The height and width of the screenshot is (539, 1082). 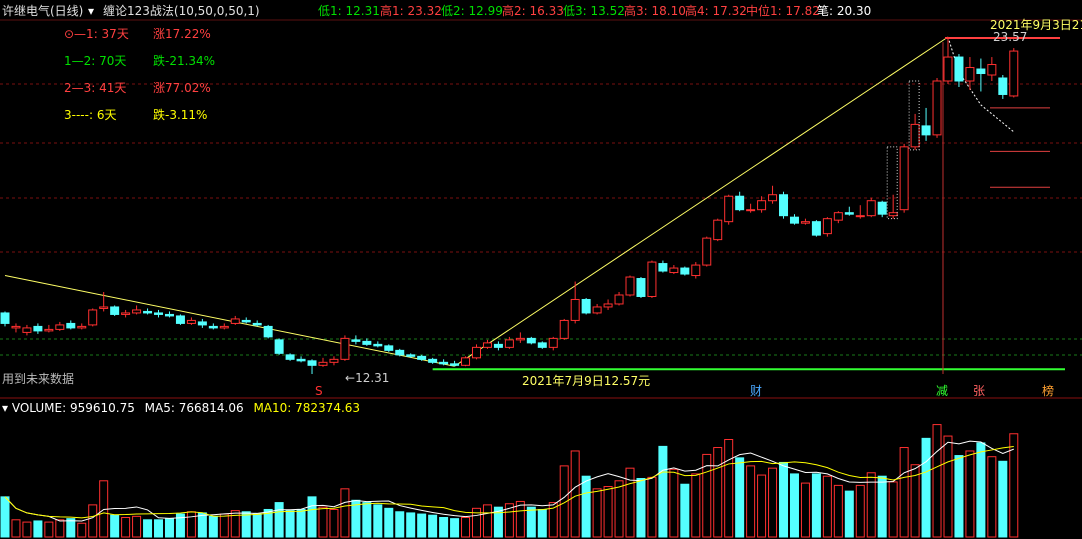 What do you see at coordinates (180, 115) in the screenshot?
I see `legend-change-3: 跌-3.11%` at bounding box center [180, 115].